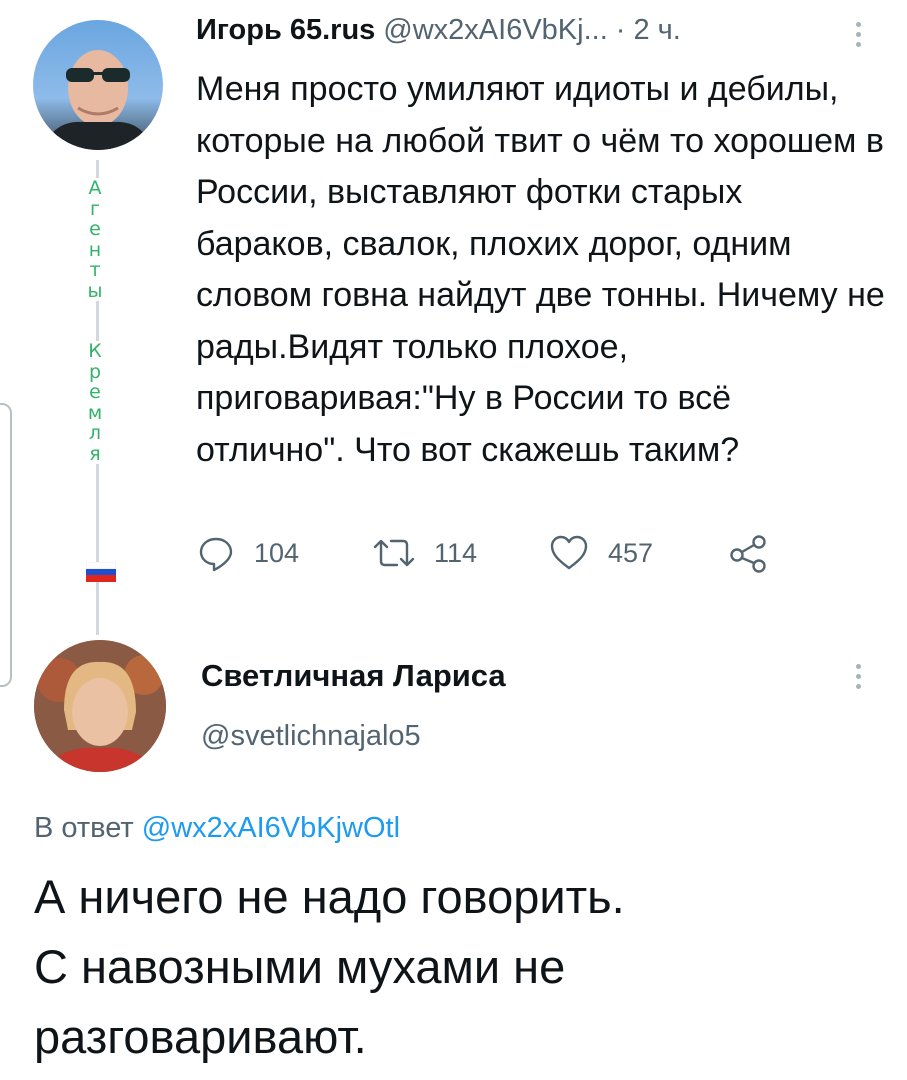 The width and height of the screenshot is (907, 1080). Describe the element at coordinates (247, 553) in the screenshot. I see `reply-button: 104` at that location.